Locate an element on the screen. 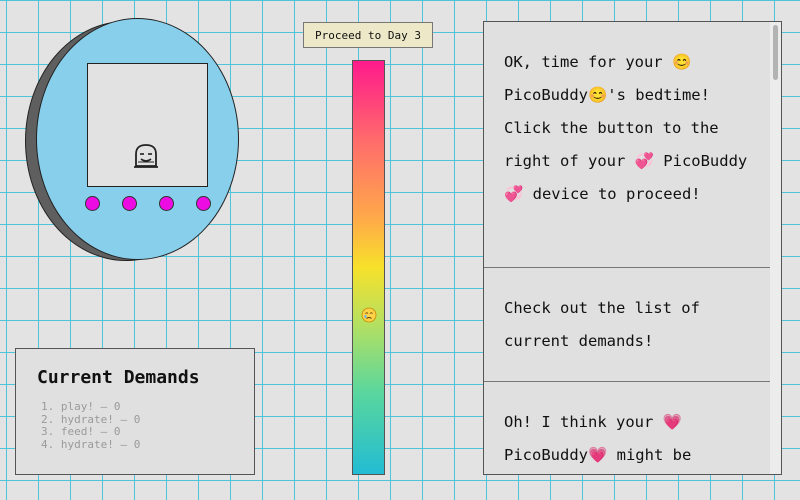  demand-item: 3. feed! – 0 is located at coordinates (81, 431).